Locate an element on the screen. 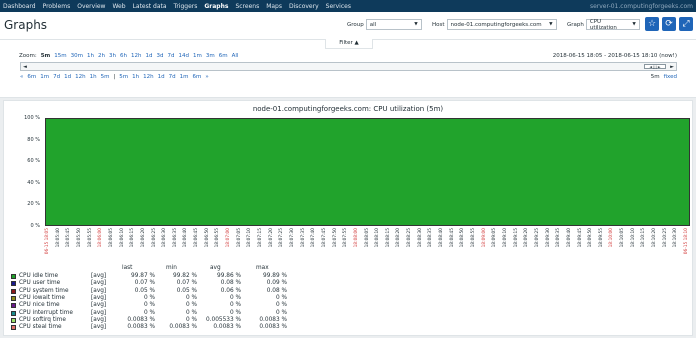 The width and height of the screenshot is (696, 338). nav-item-maps: Maps is located at coordinates (274, 6).